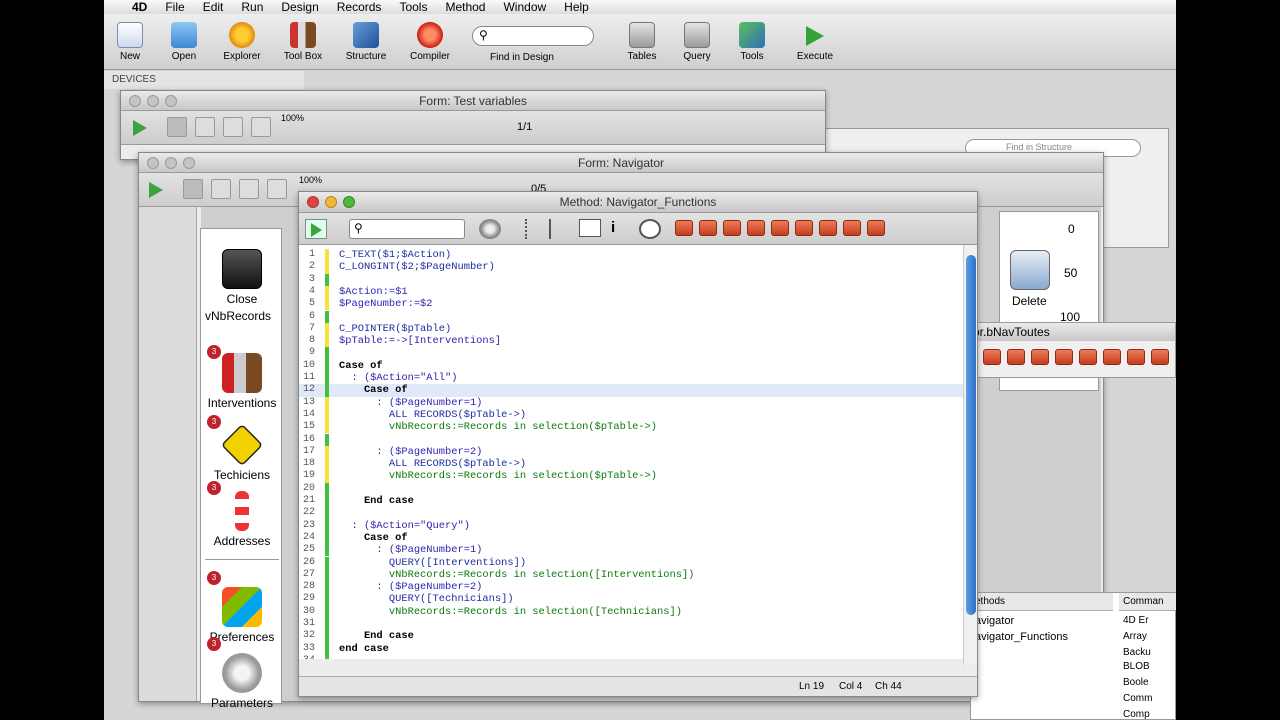  I want to click on code-line: 33 end case, so click(631, 648).